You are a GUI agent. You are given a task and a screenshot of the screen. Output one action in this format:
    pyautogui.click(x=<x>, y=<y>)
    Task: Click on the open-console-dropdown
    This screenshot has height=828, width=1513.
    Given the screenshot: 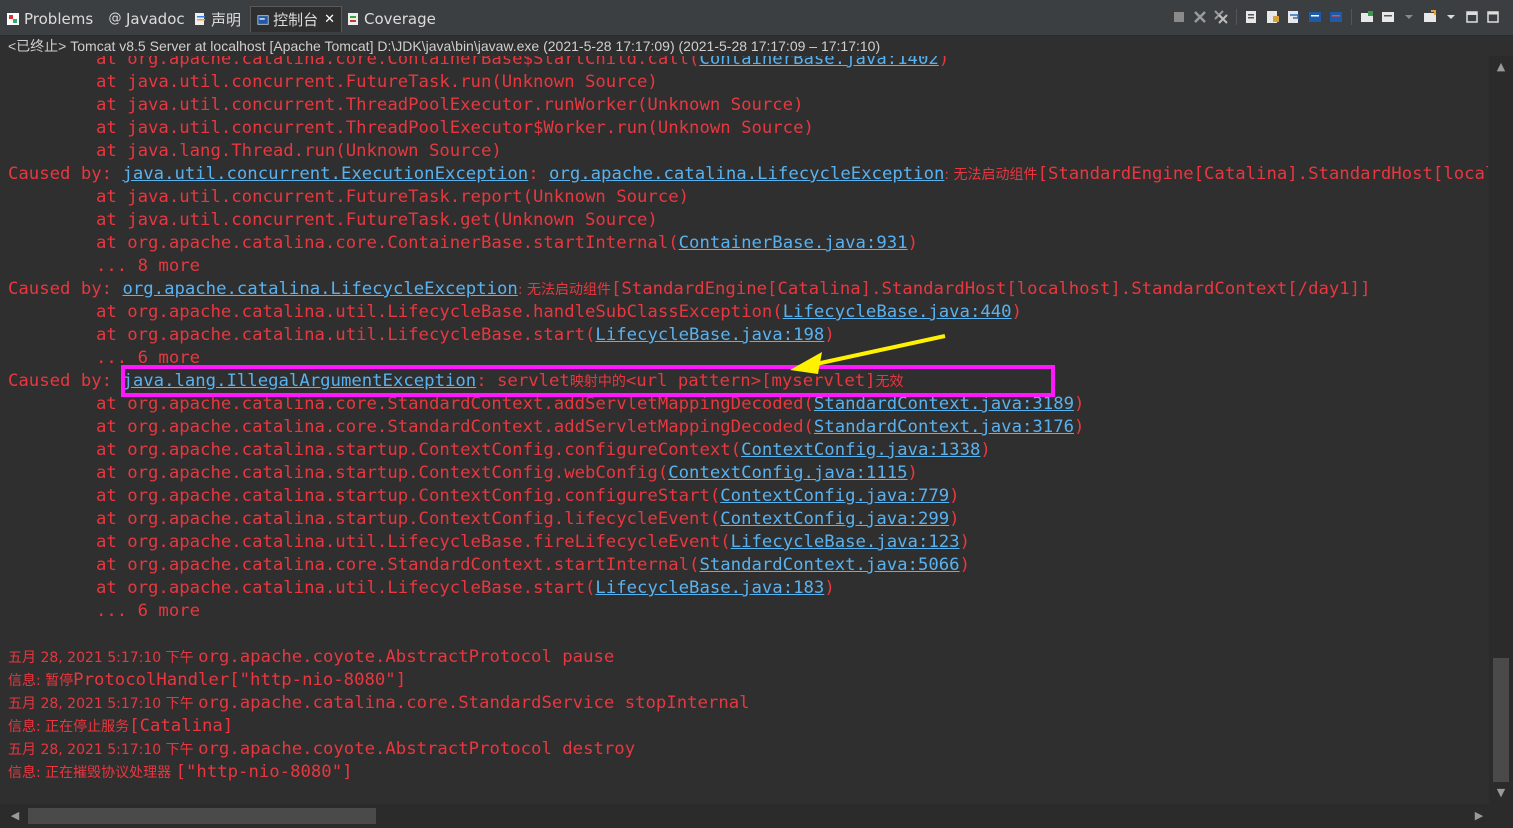 What is the action you would take?
    pyautogui.click(x=1451, y=17)
    